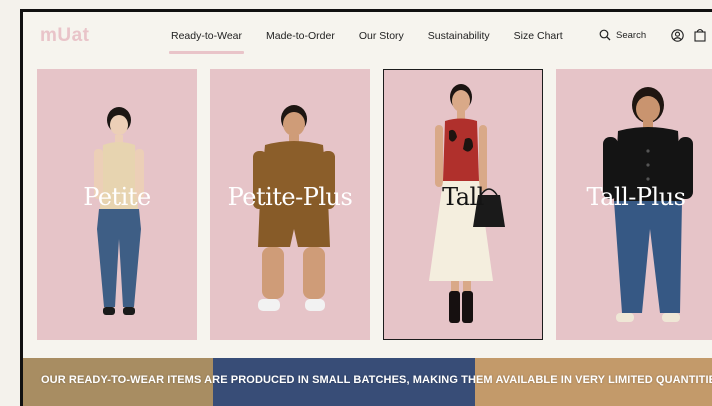 The image size is (712, 406). Describe the element at coordinates (631, 35) in the screenshot. I see `search-label: Search` at that location.